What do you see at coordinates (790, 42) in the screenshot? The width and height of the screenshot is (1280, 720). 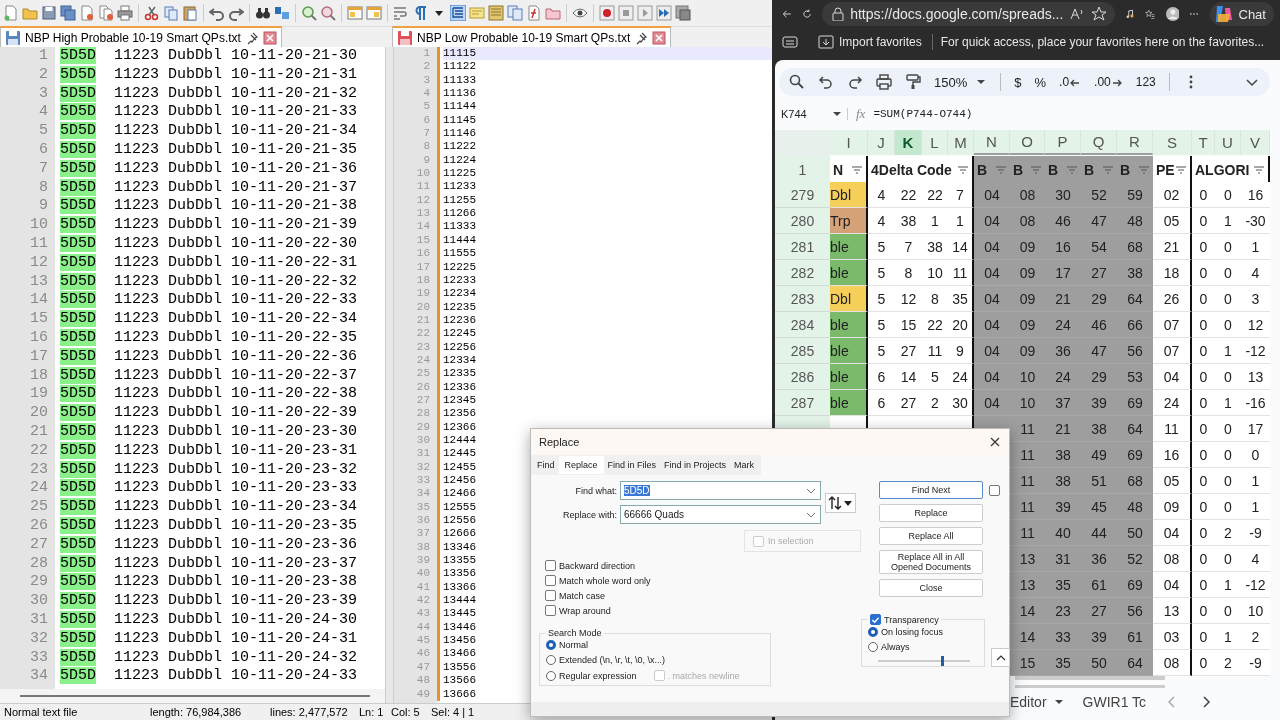 I see `sidebar-icon` at bounding box center [790, 42].